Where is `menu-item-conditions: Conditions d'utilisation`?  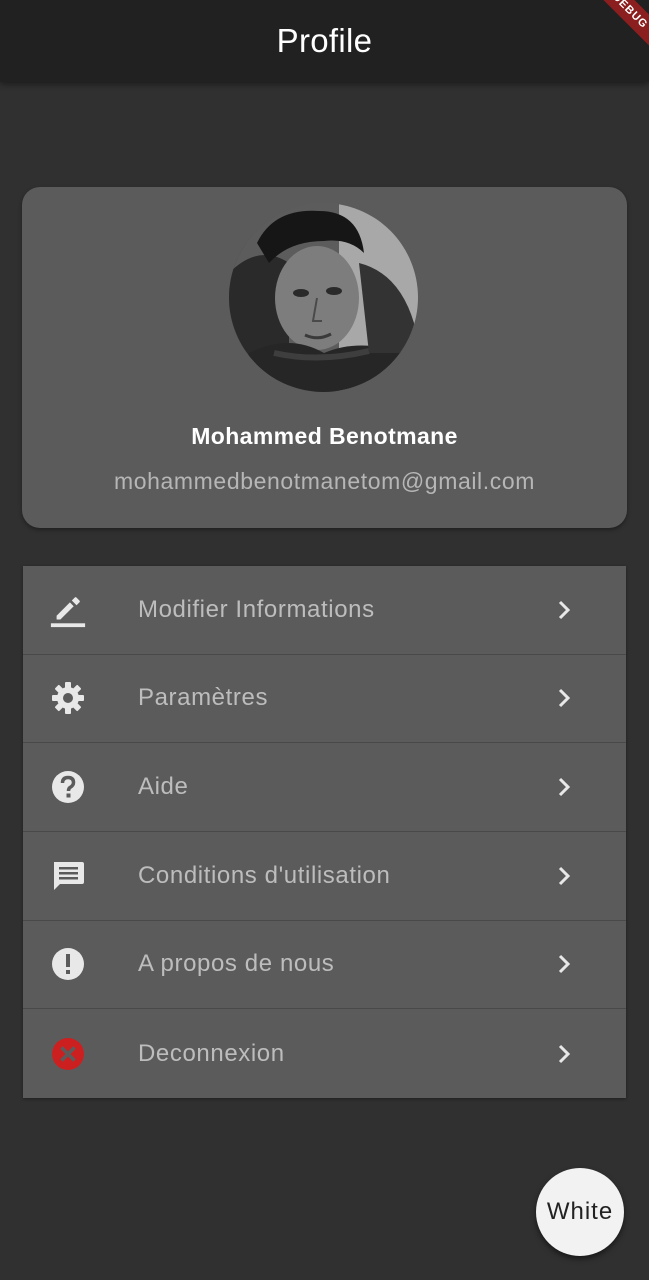 menu-item-conditions: Conditions d'utilisation is located at coordinates (324, 876).